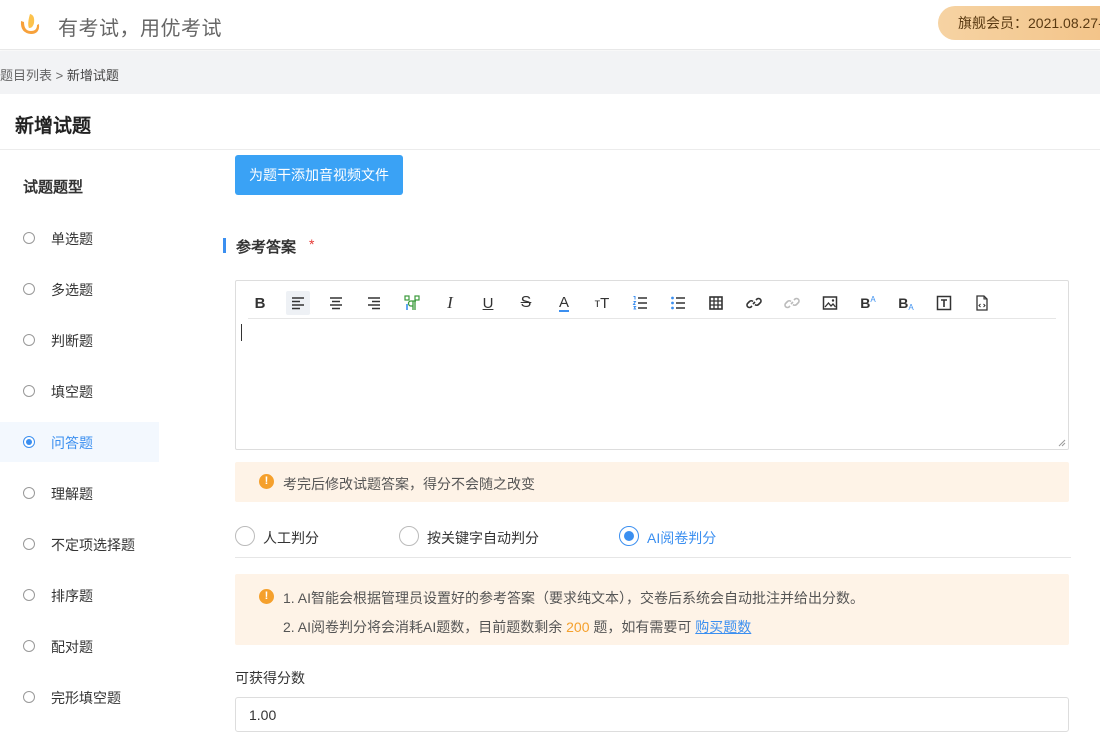 This screenshot has height=741, width=1100. I want to click on bold-icon: B, so click(260, 303).